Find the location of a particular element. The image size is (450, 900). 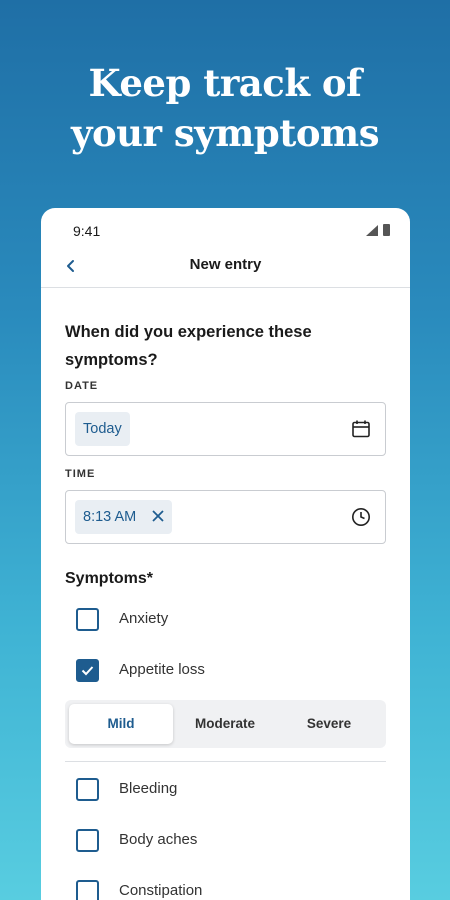

date-chip: Today is located at coordinates (102, 429).